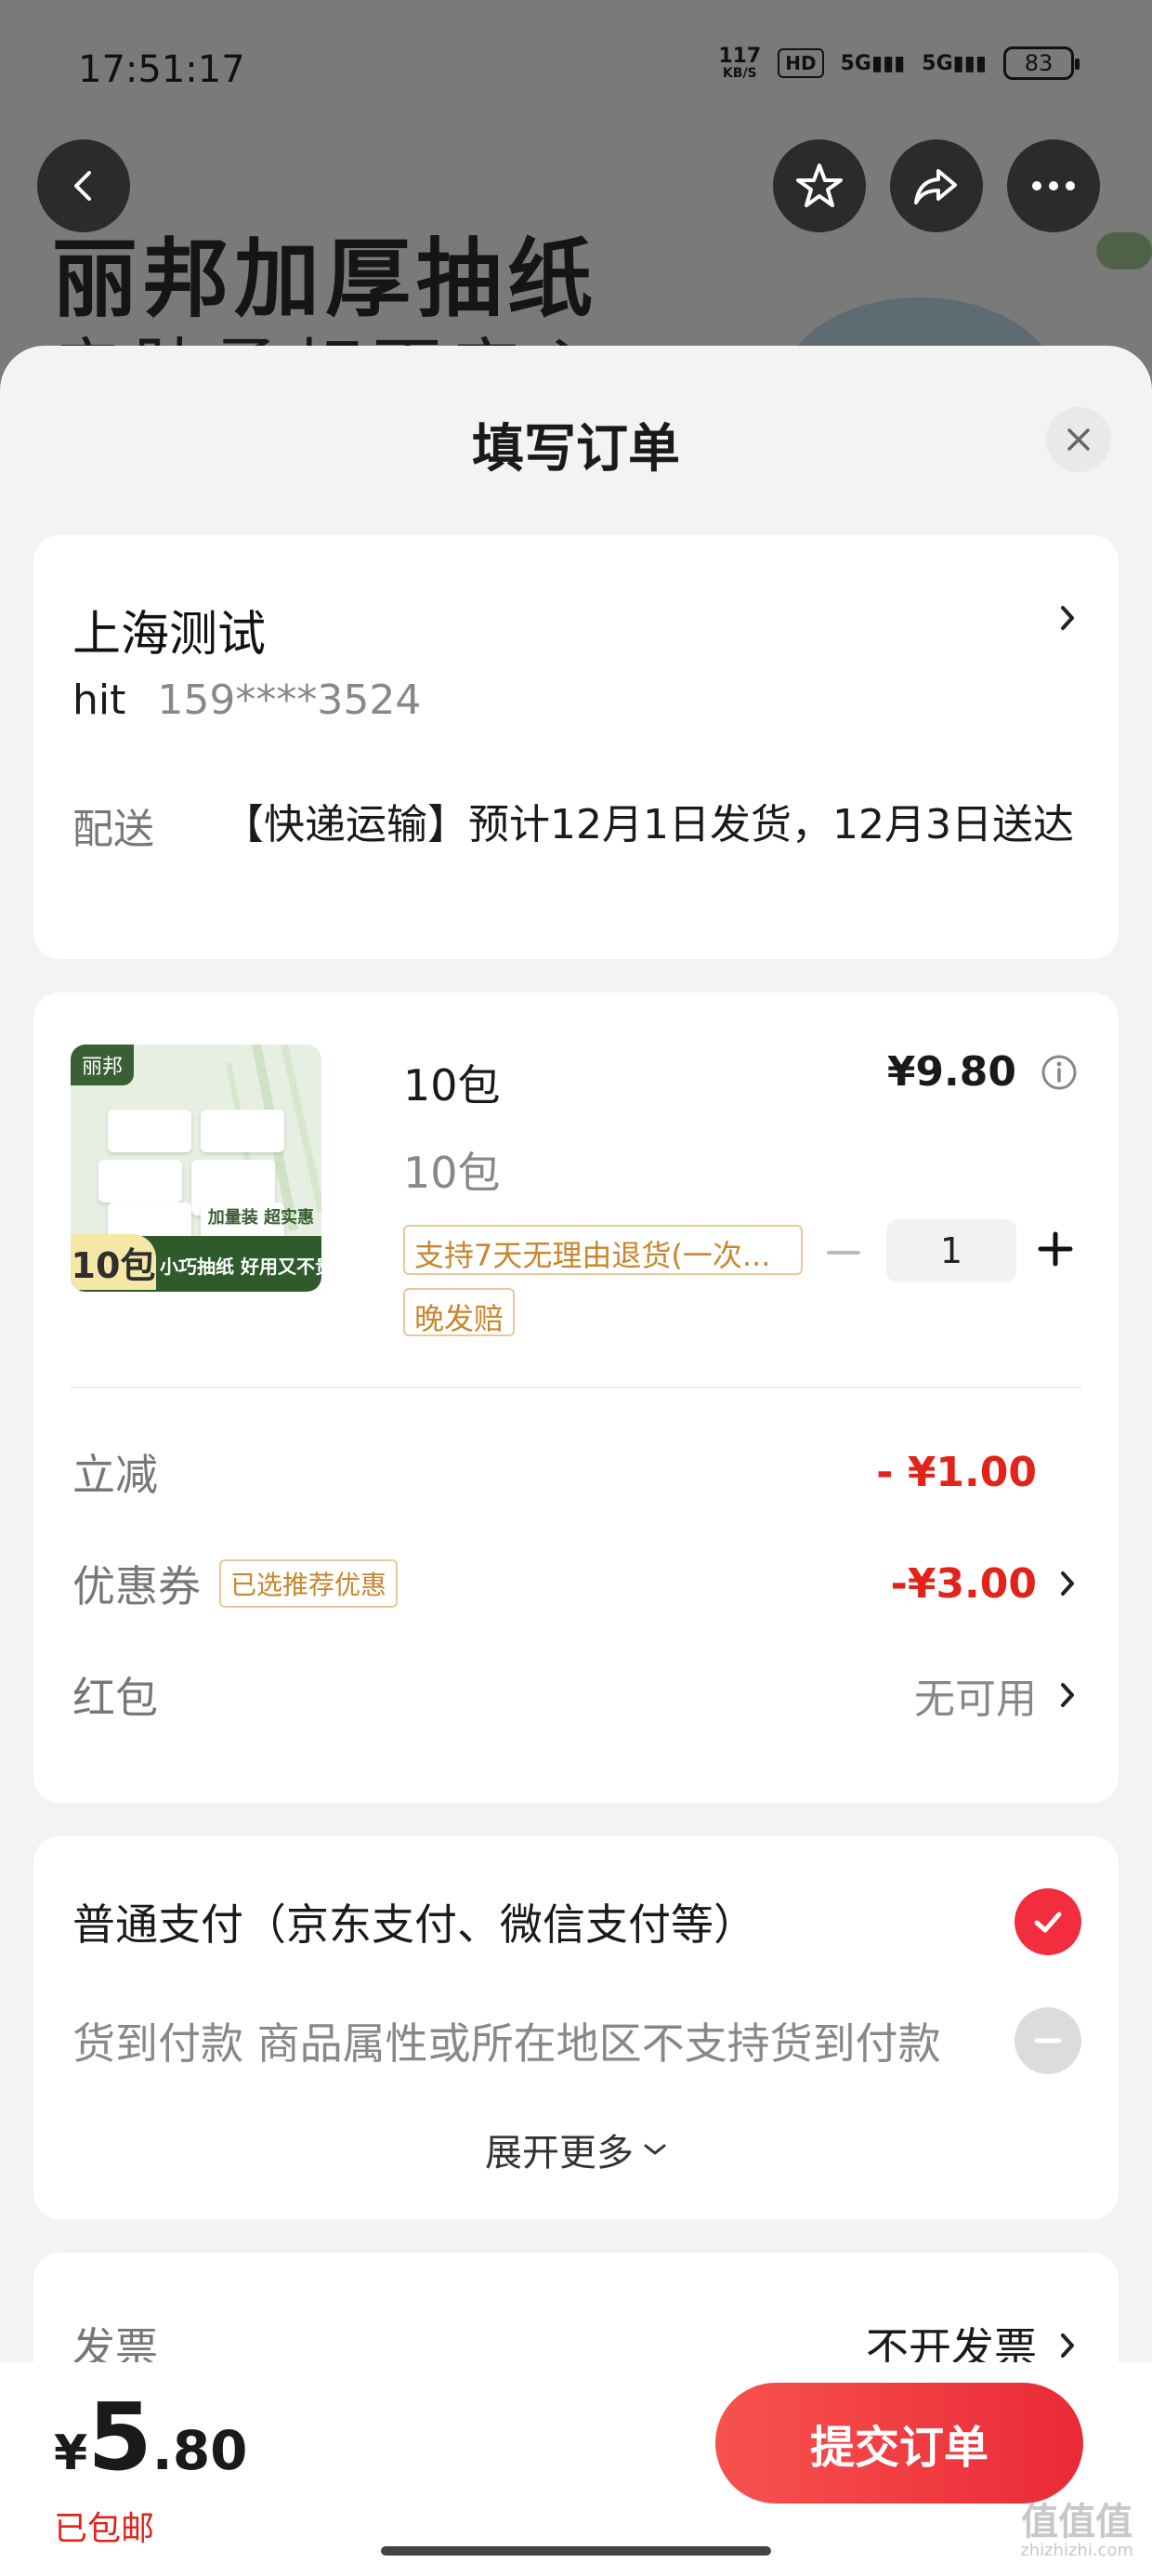 The image size is (1152, 2576). What do you see at coordinates (648, 824) in the screenshot?
I see `shipping-estimate: 【快递运输】预计12月1日发货，12月3日送达` at bounding box center [648, 824].